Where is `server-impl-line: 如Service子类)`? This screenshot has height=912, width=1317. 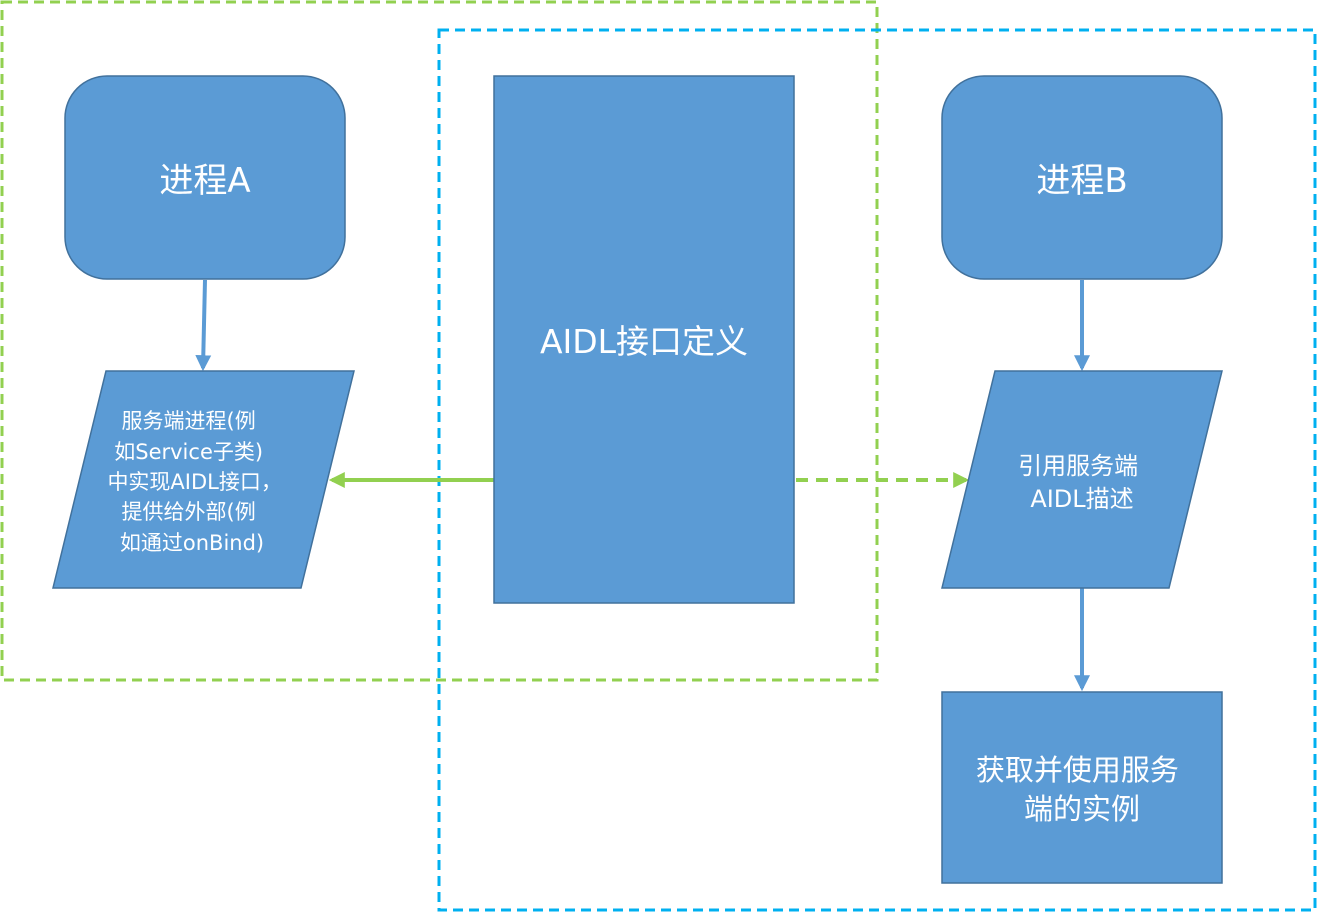
server-impl-line: 如Service子类) is located at coordinates (188, 452).